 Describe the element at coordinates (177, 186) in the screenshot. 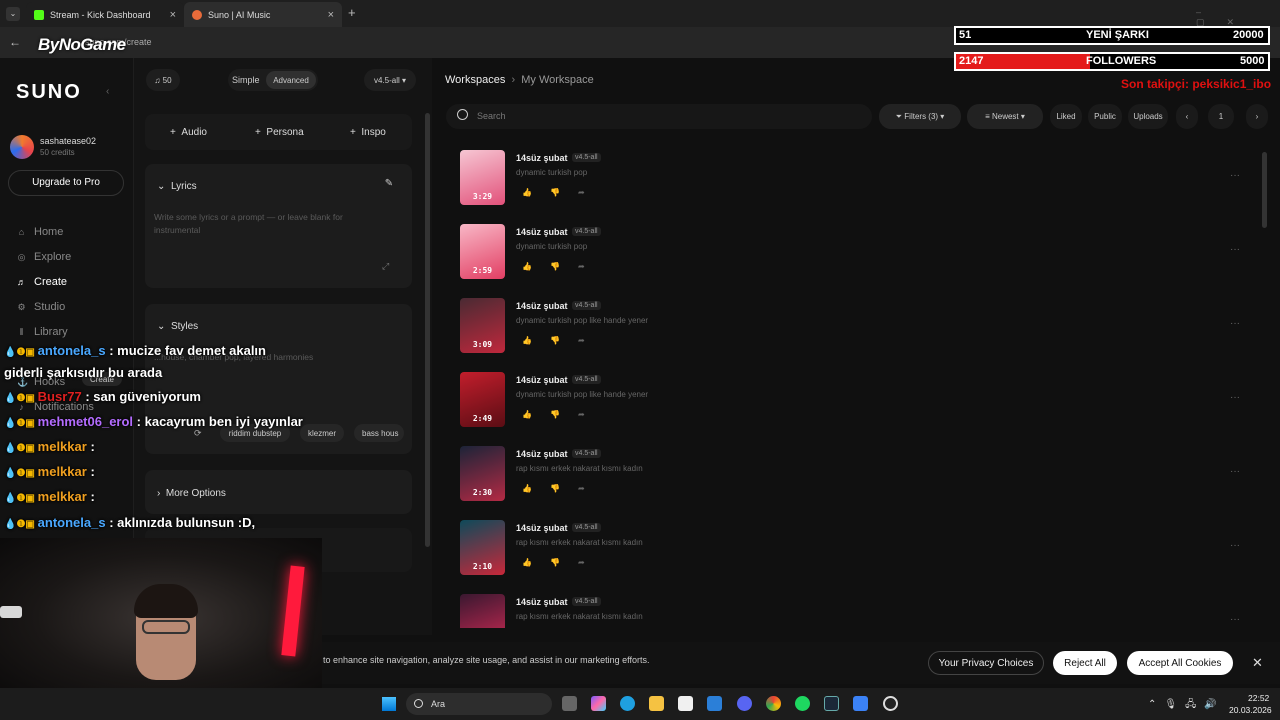

I see `lyrics-toggle: ⌄ Lyrics` at that location.